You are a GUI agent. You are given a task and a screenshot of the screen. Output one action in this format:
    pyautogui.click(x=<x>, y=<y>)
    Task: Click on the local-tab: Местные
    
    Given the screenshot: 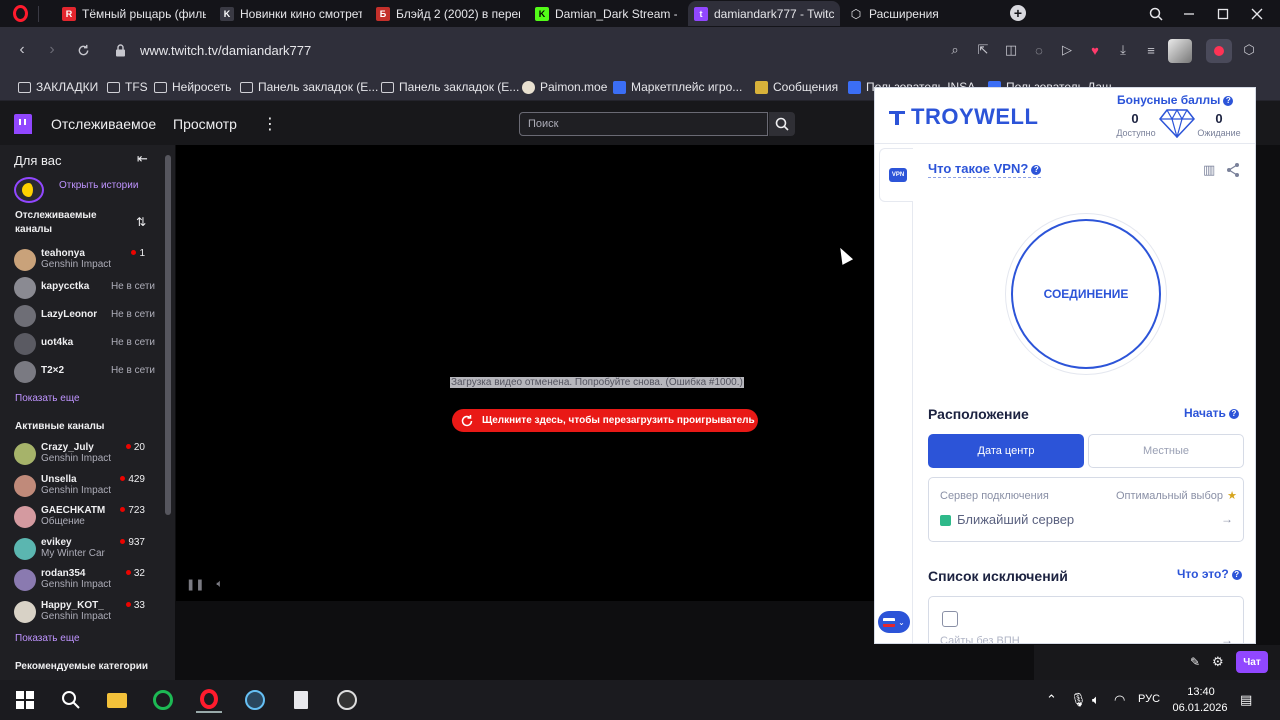 What is the action you would take?
    pyautogui.click(x=1166, y=451)
    